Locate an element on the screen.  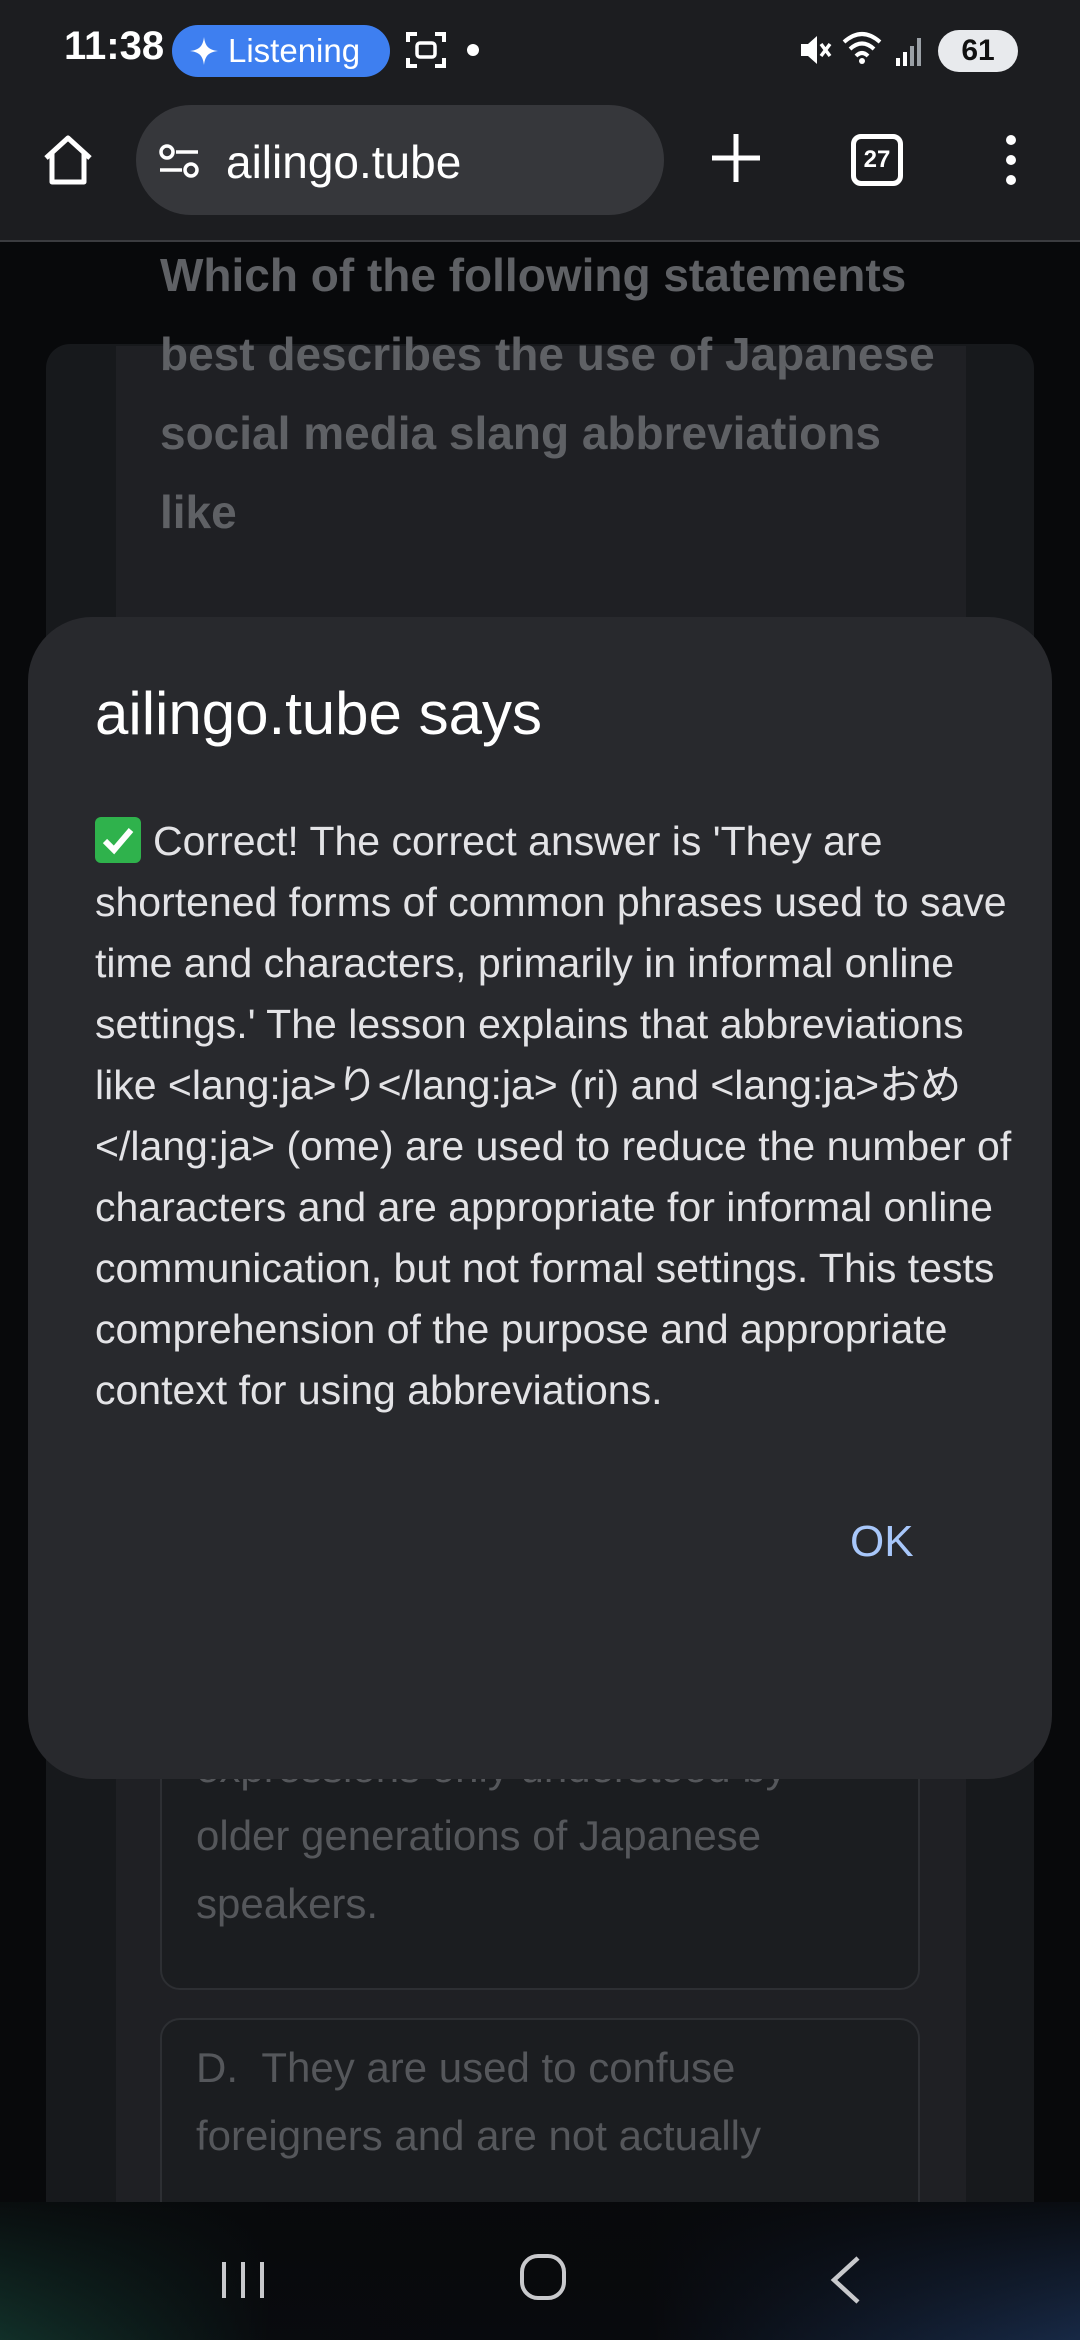
tab-switcher-icon: 27 is located at coordinates (877, 160).